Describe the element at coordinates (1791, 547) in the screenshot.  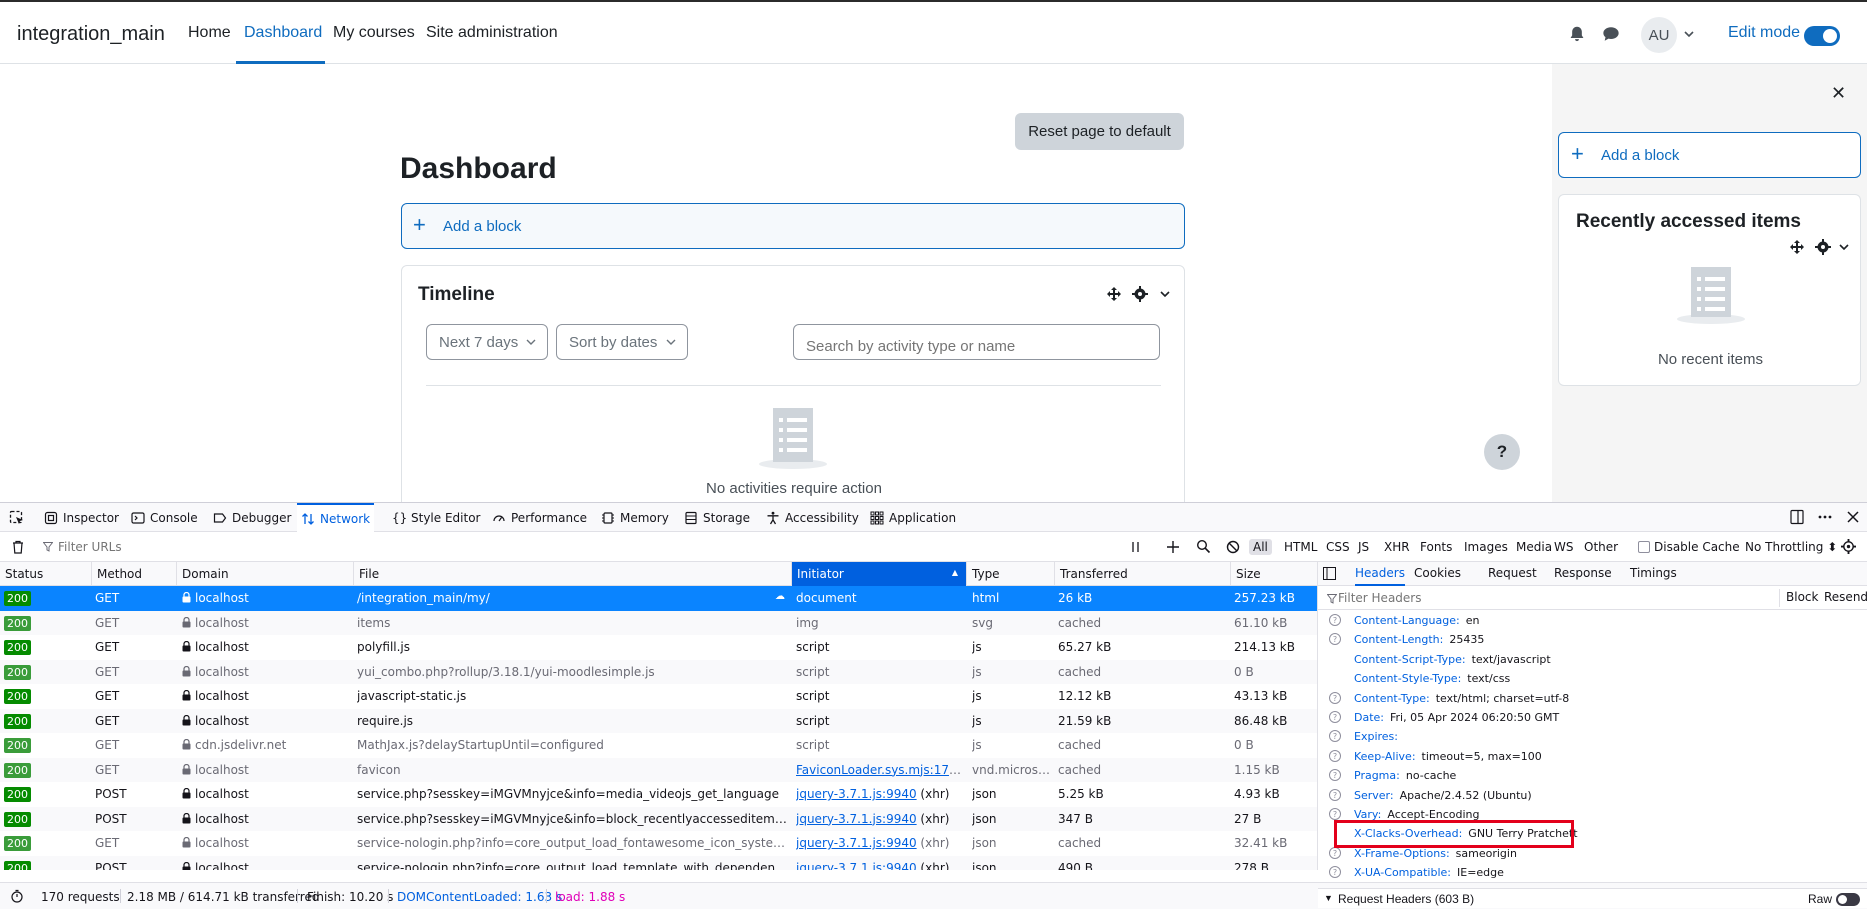
I see `throttling-select: No Throttling ⬍` at that location.